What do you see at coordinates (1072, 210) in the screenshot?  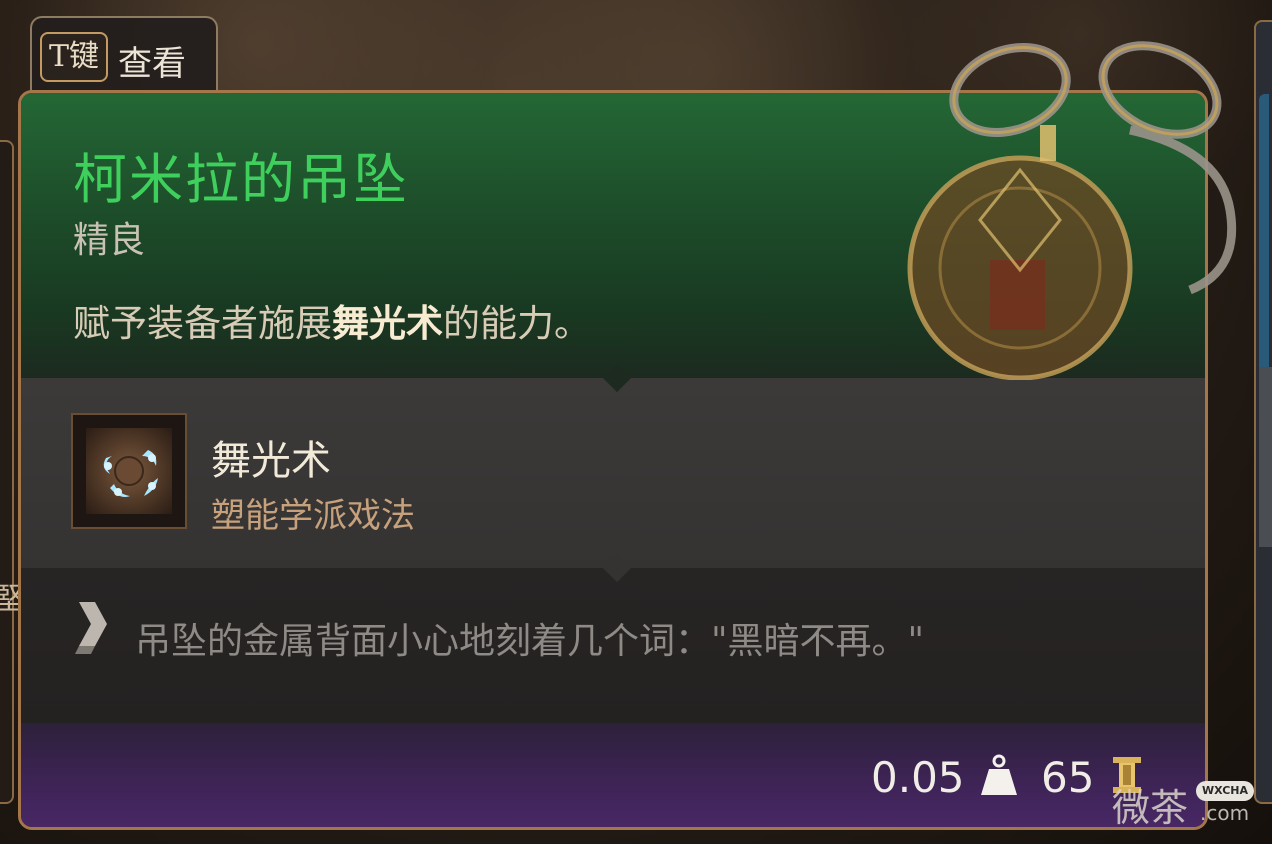 I see `pendant-artwork` at bounding box center [1072, 210].